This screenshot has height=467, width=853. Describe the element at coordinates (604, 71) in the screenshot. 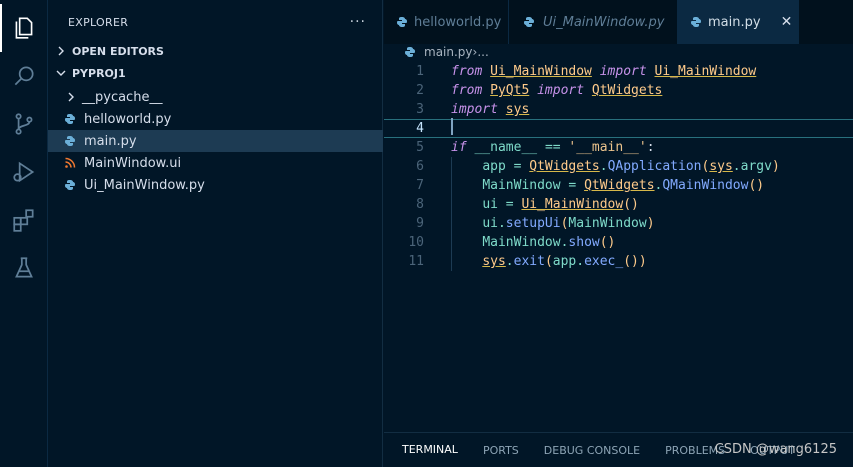

I see `code-text: from Ui_MainWindow import Ui_MainWindow` at that location.